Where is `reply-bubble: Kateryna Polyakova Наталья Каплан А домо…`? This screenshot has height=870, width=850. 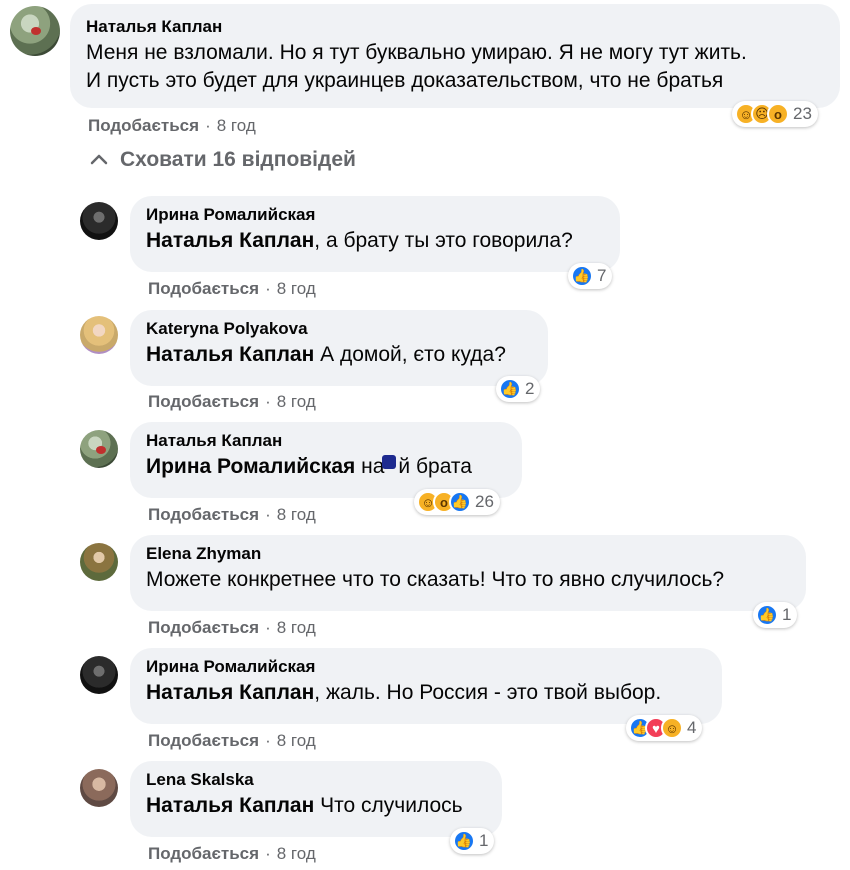 reply-bubble: Kateryna Polyakova Наталья Каплан А домо… is located at coordinates (339, 348).